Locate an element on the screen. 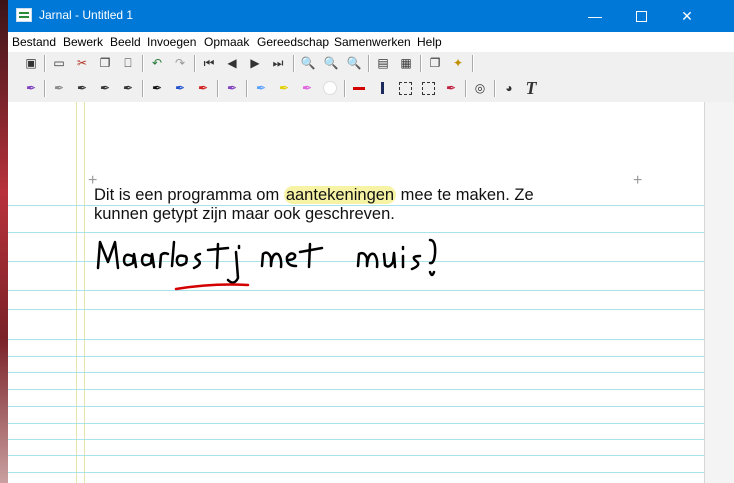  menu-invoegen: Invoegen is located at coordinates (171, 42).